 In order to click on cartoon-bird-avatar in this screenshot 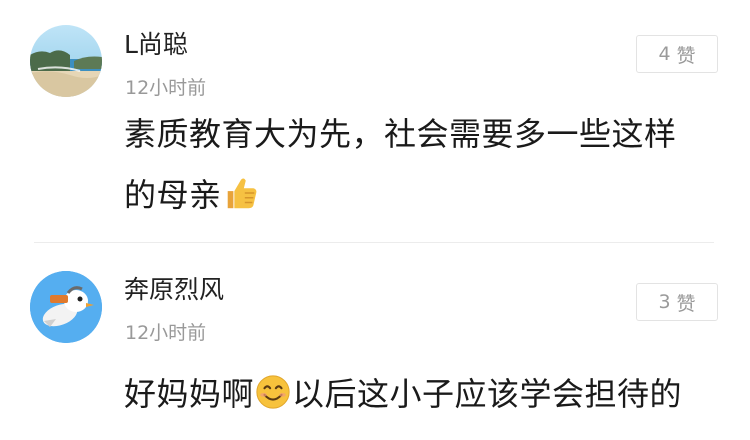, I will do `click(66, 307)`.